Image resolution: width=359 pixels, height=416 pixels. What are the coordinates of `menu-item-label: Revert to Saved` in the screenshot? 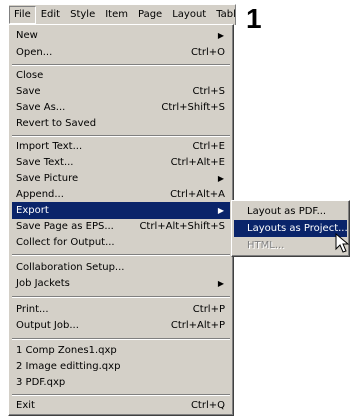 It's located at (56, 123).